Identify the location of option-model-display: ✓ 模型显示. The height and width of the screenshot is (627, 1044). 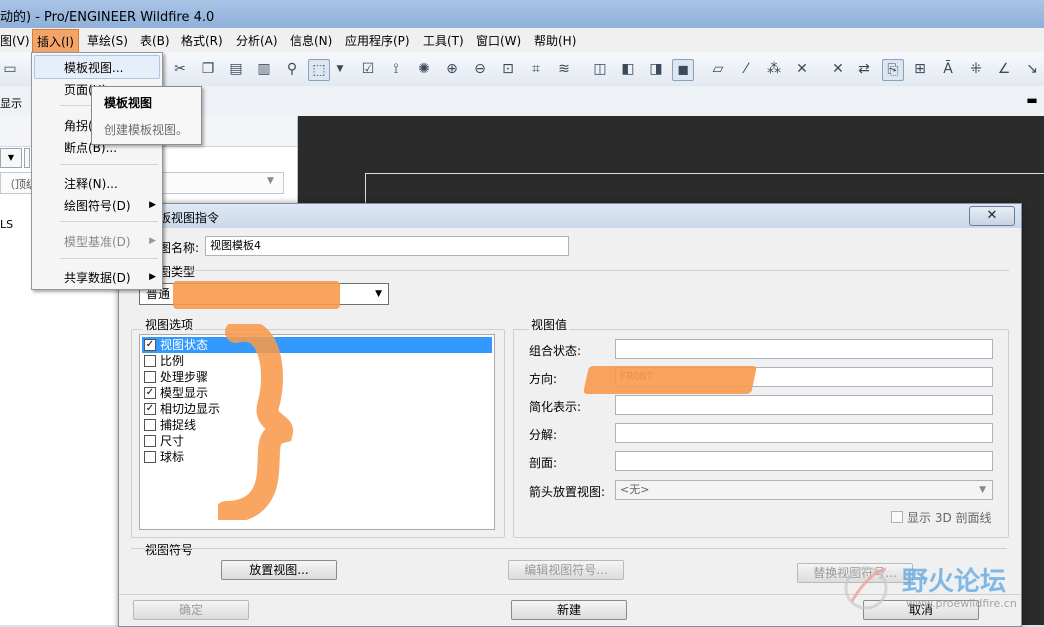
(317, 393).